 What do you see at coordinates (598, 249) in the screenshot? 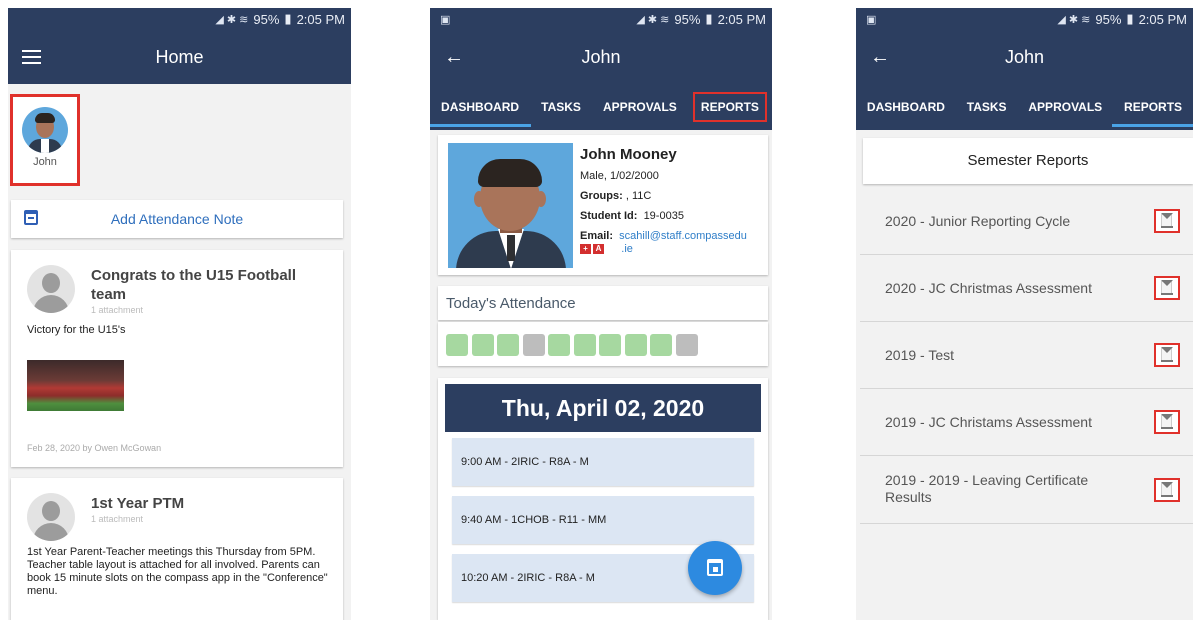
I see `alert-flag-icon: A` at bounding box center [598, 249].